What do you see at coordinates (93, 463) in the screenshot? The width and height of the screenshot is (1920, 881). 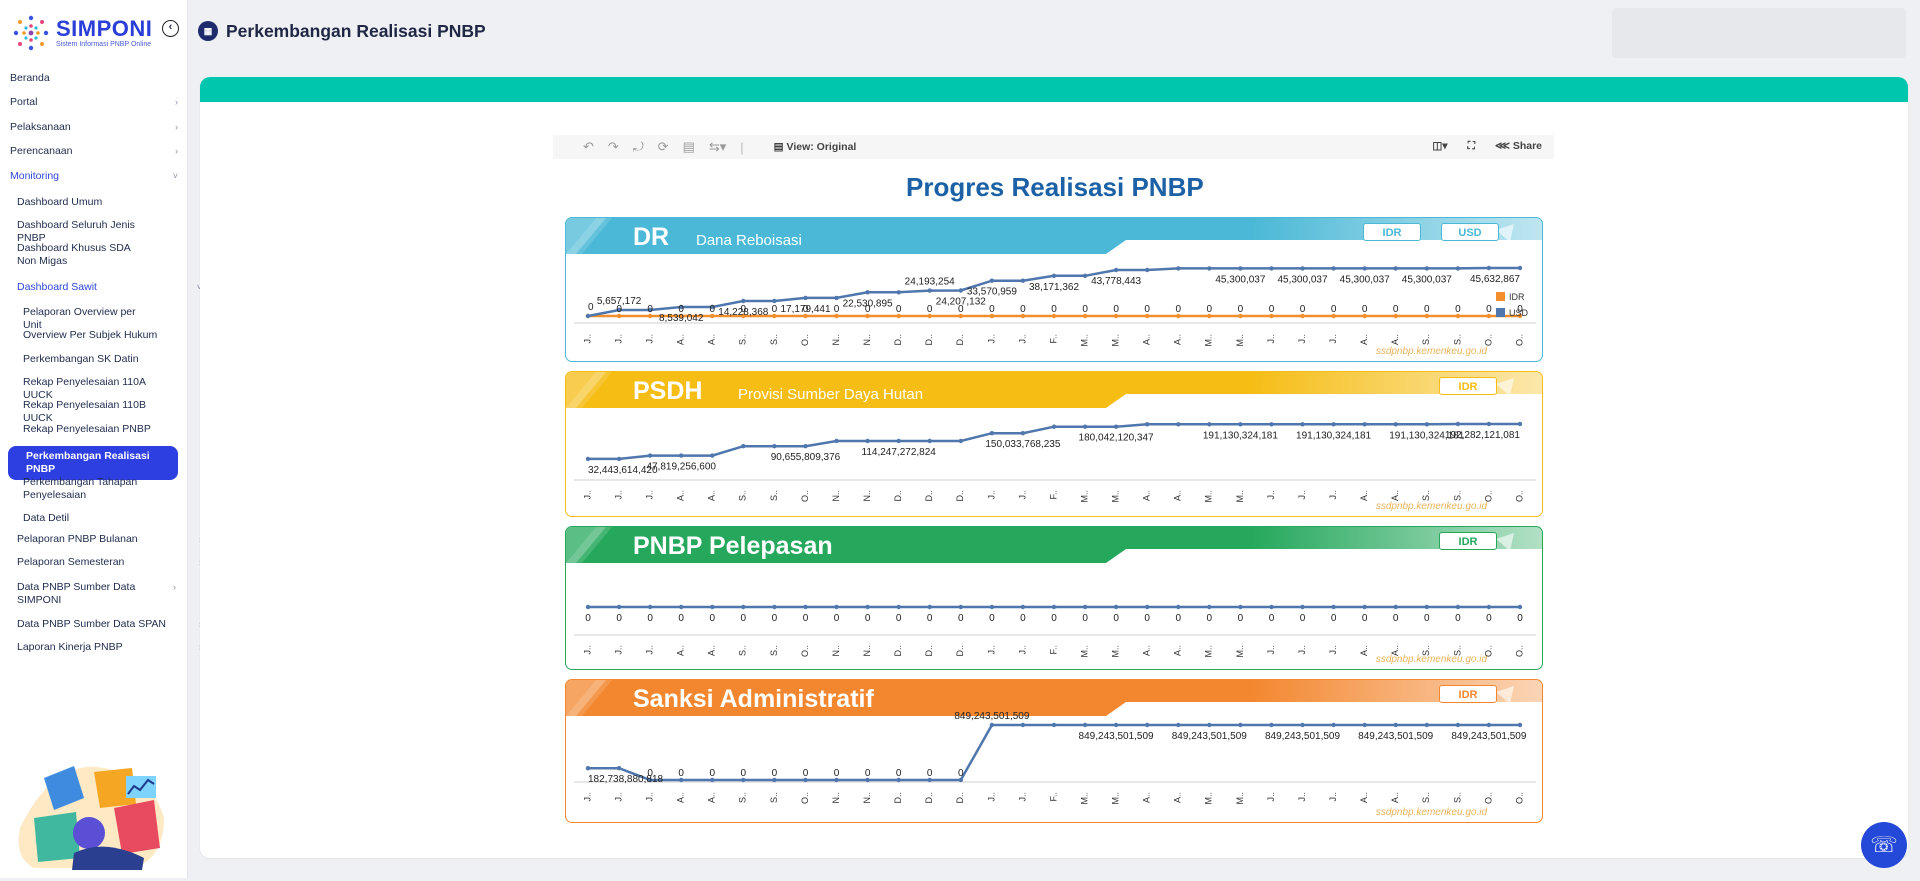 I see `sidebar-item-perkembangan-realisasi-pnbp: Perkembangan Realisasi PNBP` at bounding box center [93, 463].